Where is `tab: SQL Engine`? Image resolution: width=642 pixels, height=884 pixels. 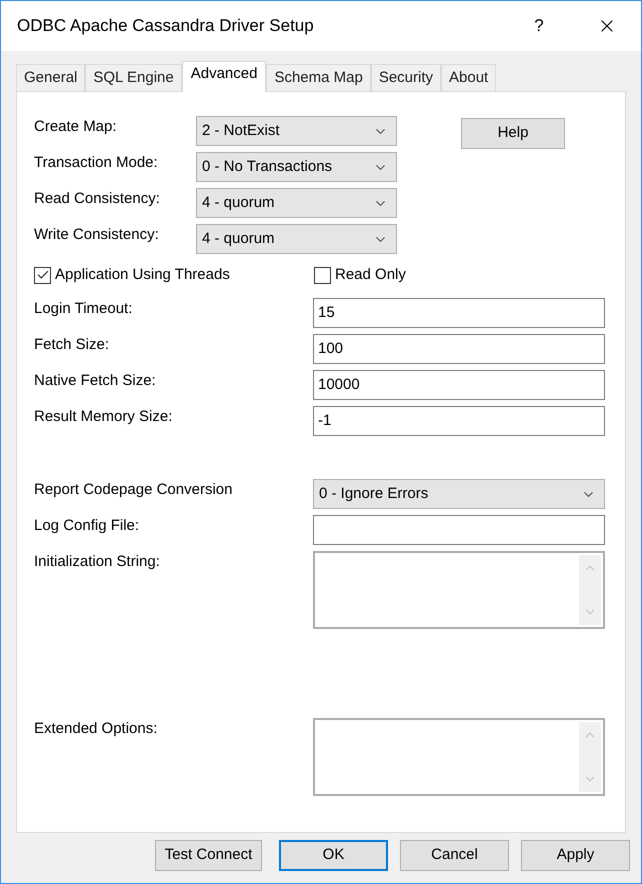 tab: SQL Engine is located at coordinates (133, 77).